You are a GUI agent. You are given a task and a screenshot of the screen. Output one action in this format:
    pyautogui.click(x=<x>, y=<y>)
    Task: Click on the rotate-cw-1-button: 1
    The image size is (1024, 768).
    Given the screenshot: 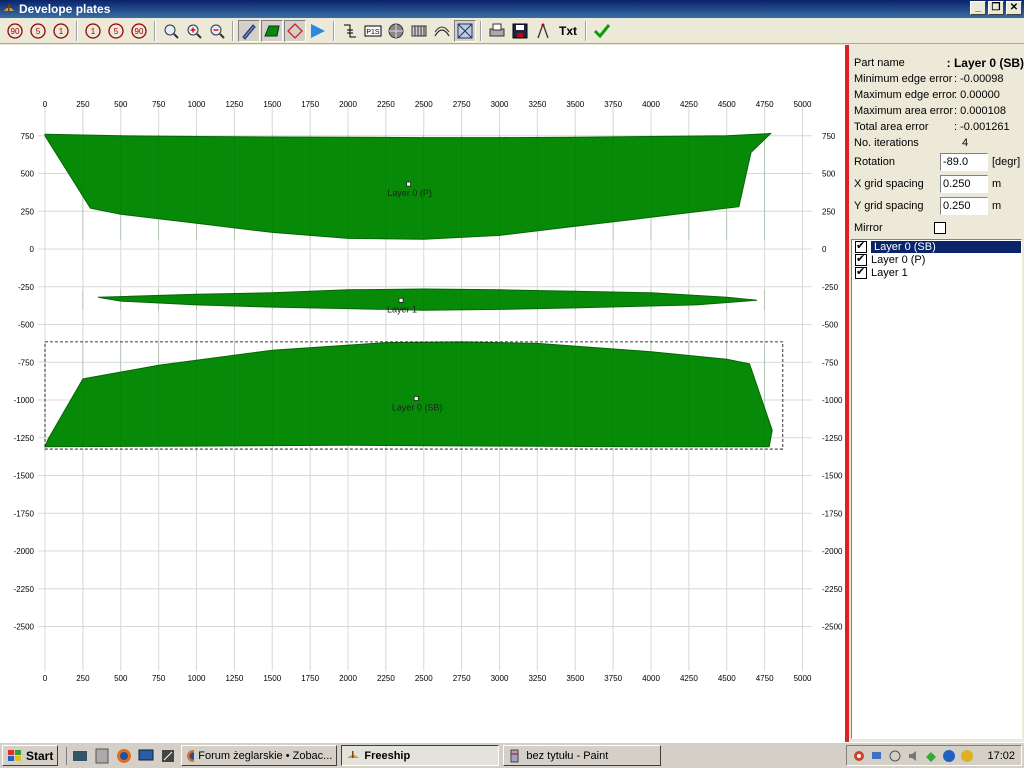 What is the action you would take?
    pyautogui.click(x=93, y=31)
    